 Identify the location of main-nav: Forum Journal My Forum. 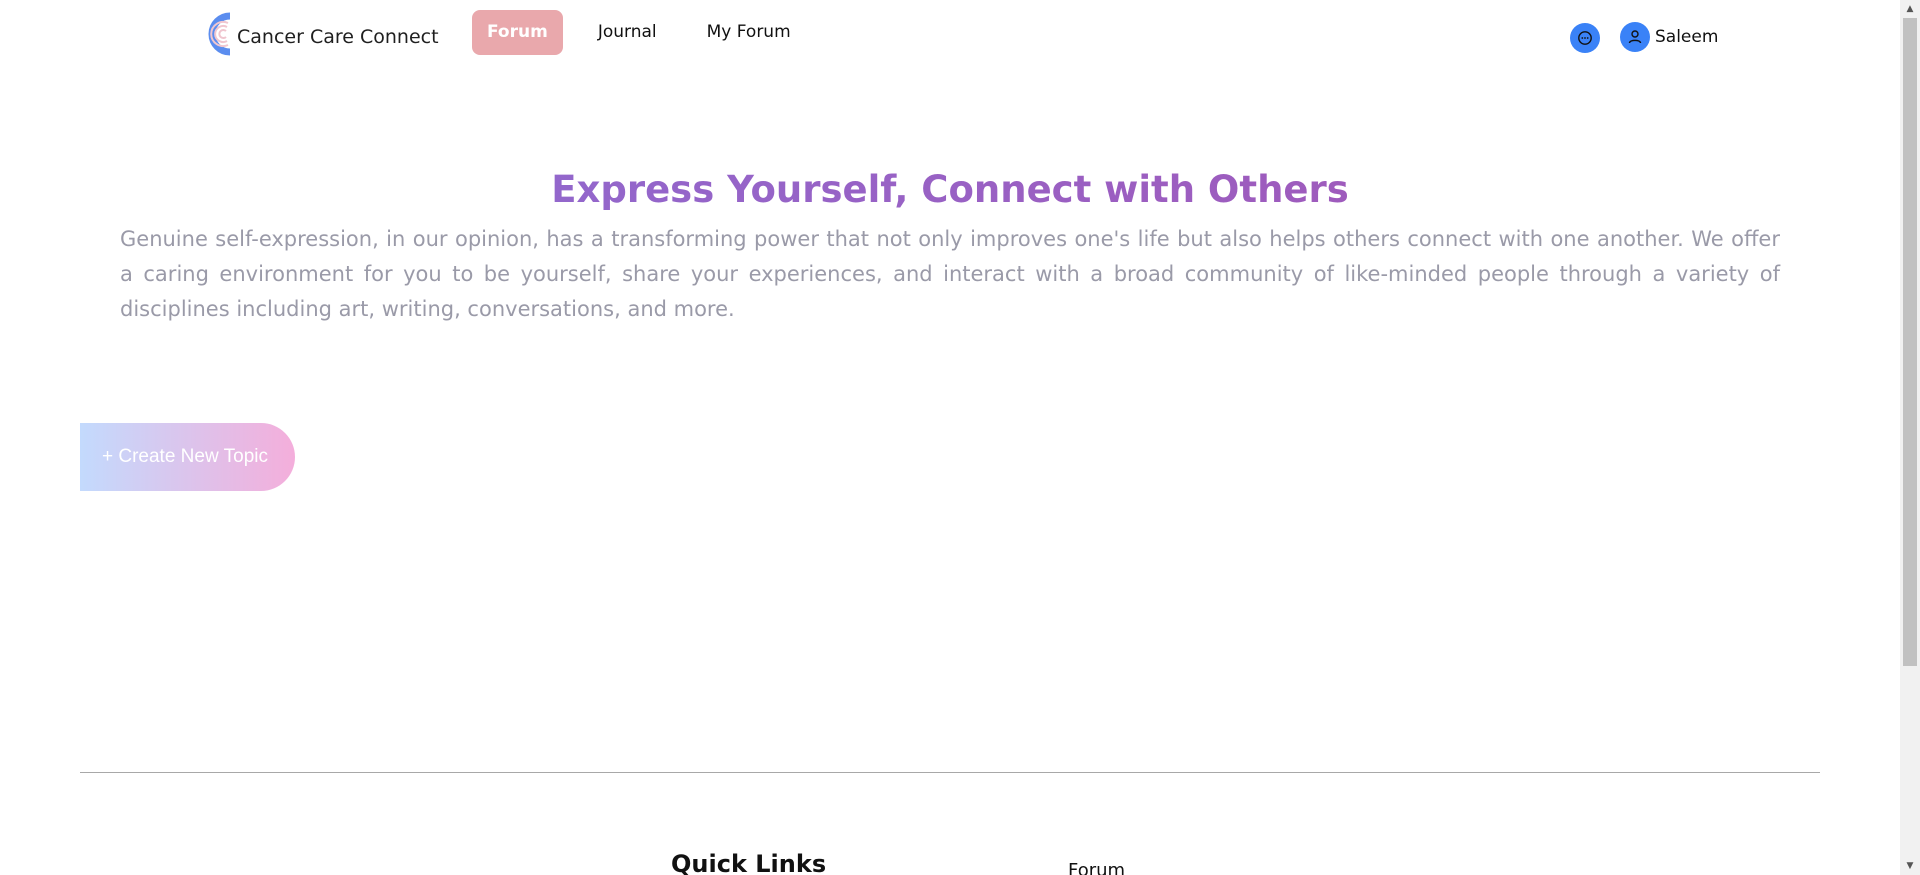
(649, 32).